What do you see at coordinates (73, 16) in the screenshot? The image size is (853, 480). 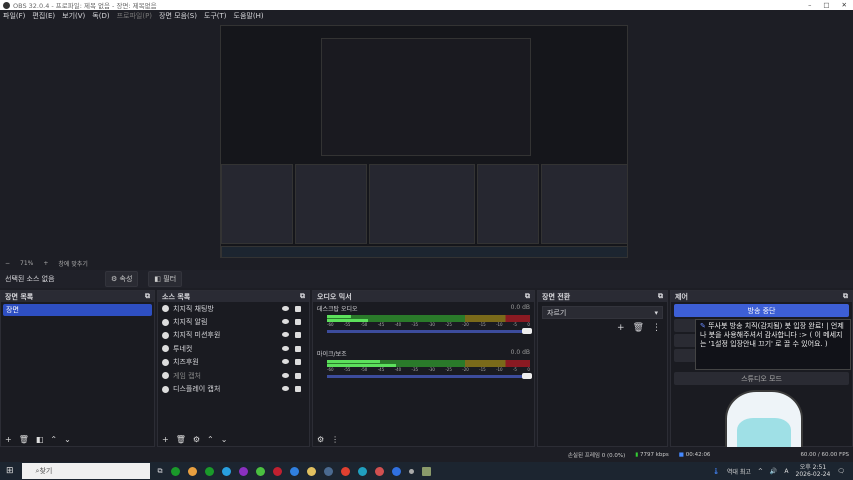 I see `menu-view: 보기(V)` at bounding box center [73, 16].